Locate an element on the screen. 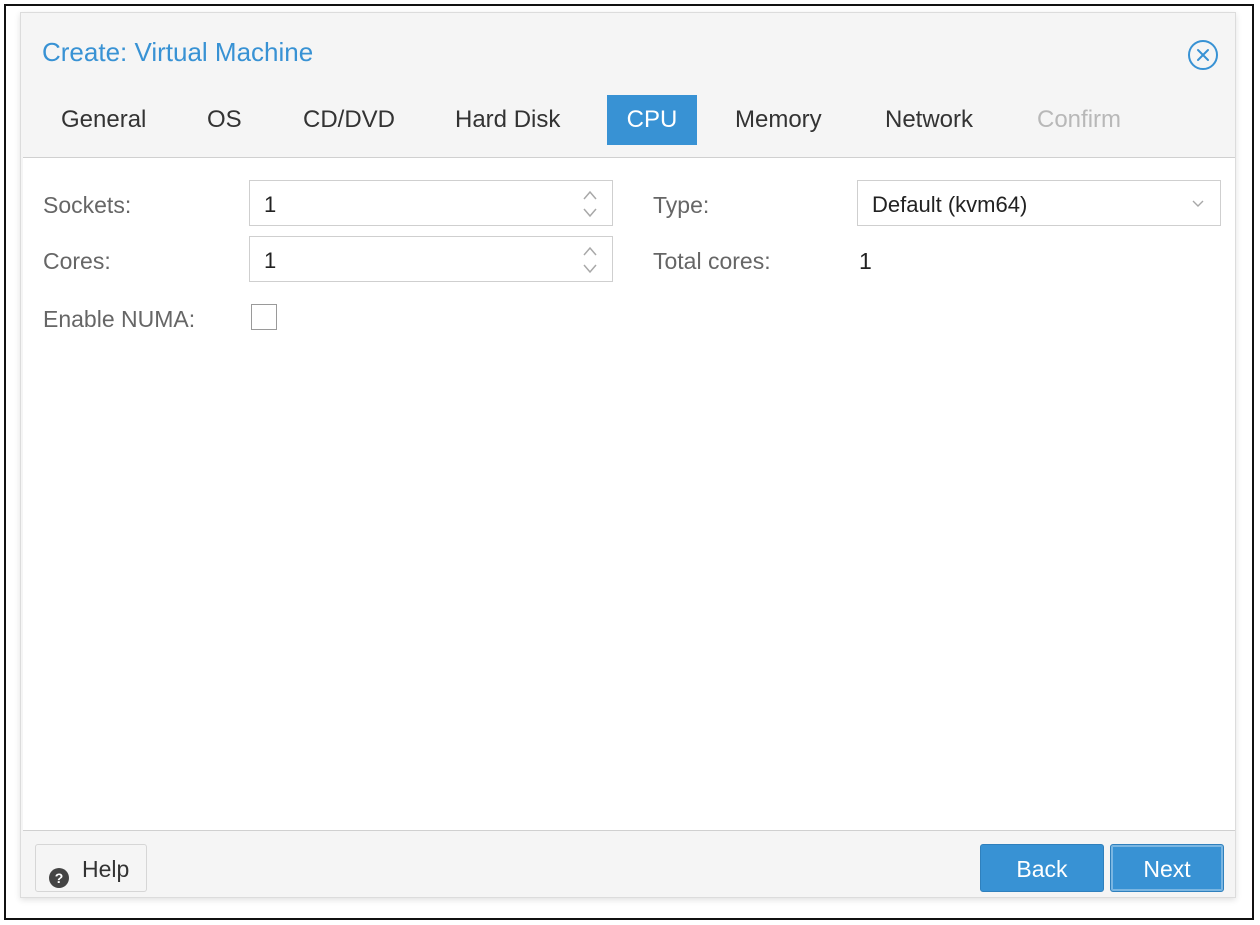  total-cores-value: 1 is located at coordinates (865, 261).